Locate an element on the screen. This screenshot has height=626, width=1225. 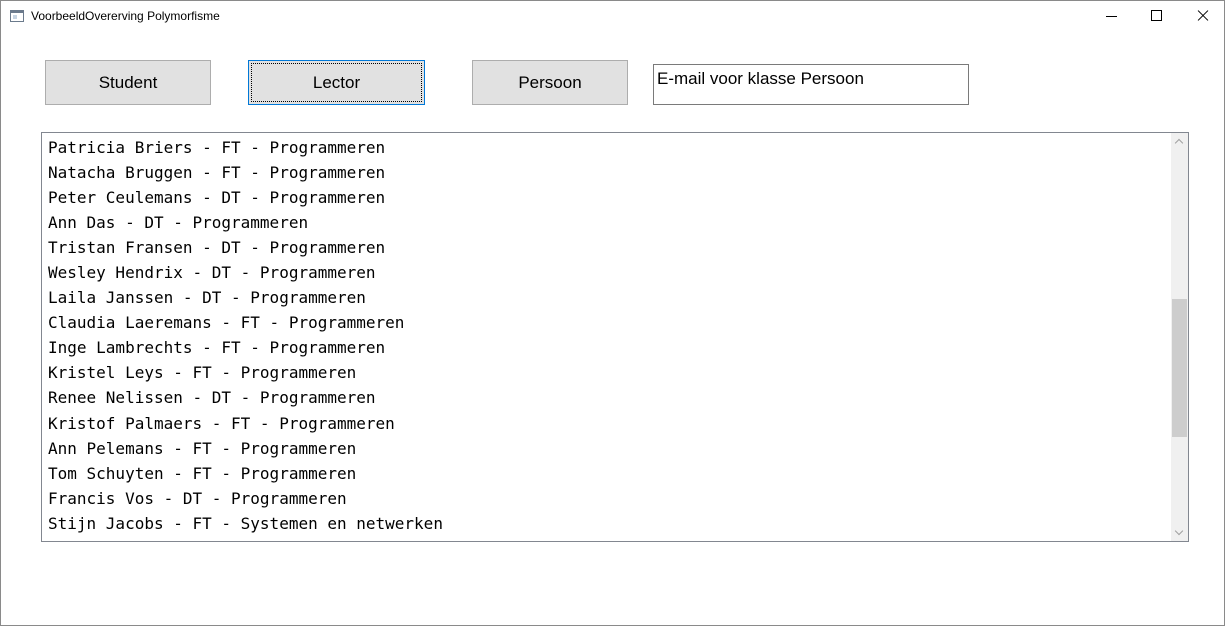
scroll-down-icon is located at coordinates (1179, 532).